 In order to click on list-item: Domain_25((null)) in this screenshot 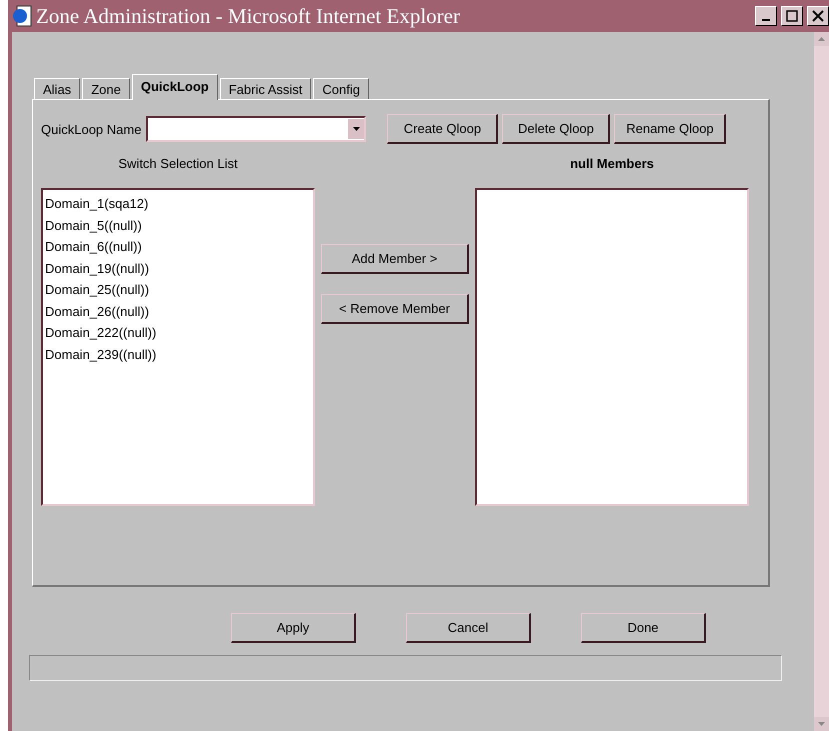, I will do `click(178, 289)`.